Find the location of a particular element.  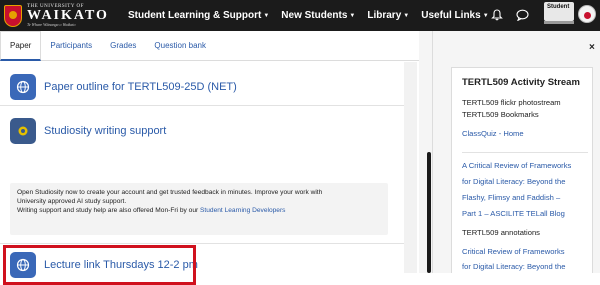

nav-new-students: New Students ▼ is located at coordinates (318, 15).